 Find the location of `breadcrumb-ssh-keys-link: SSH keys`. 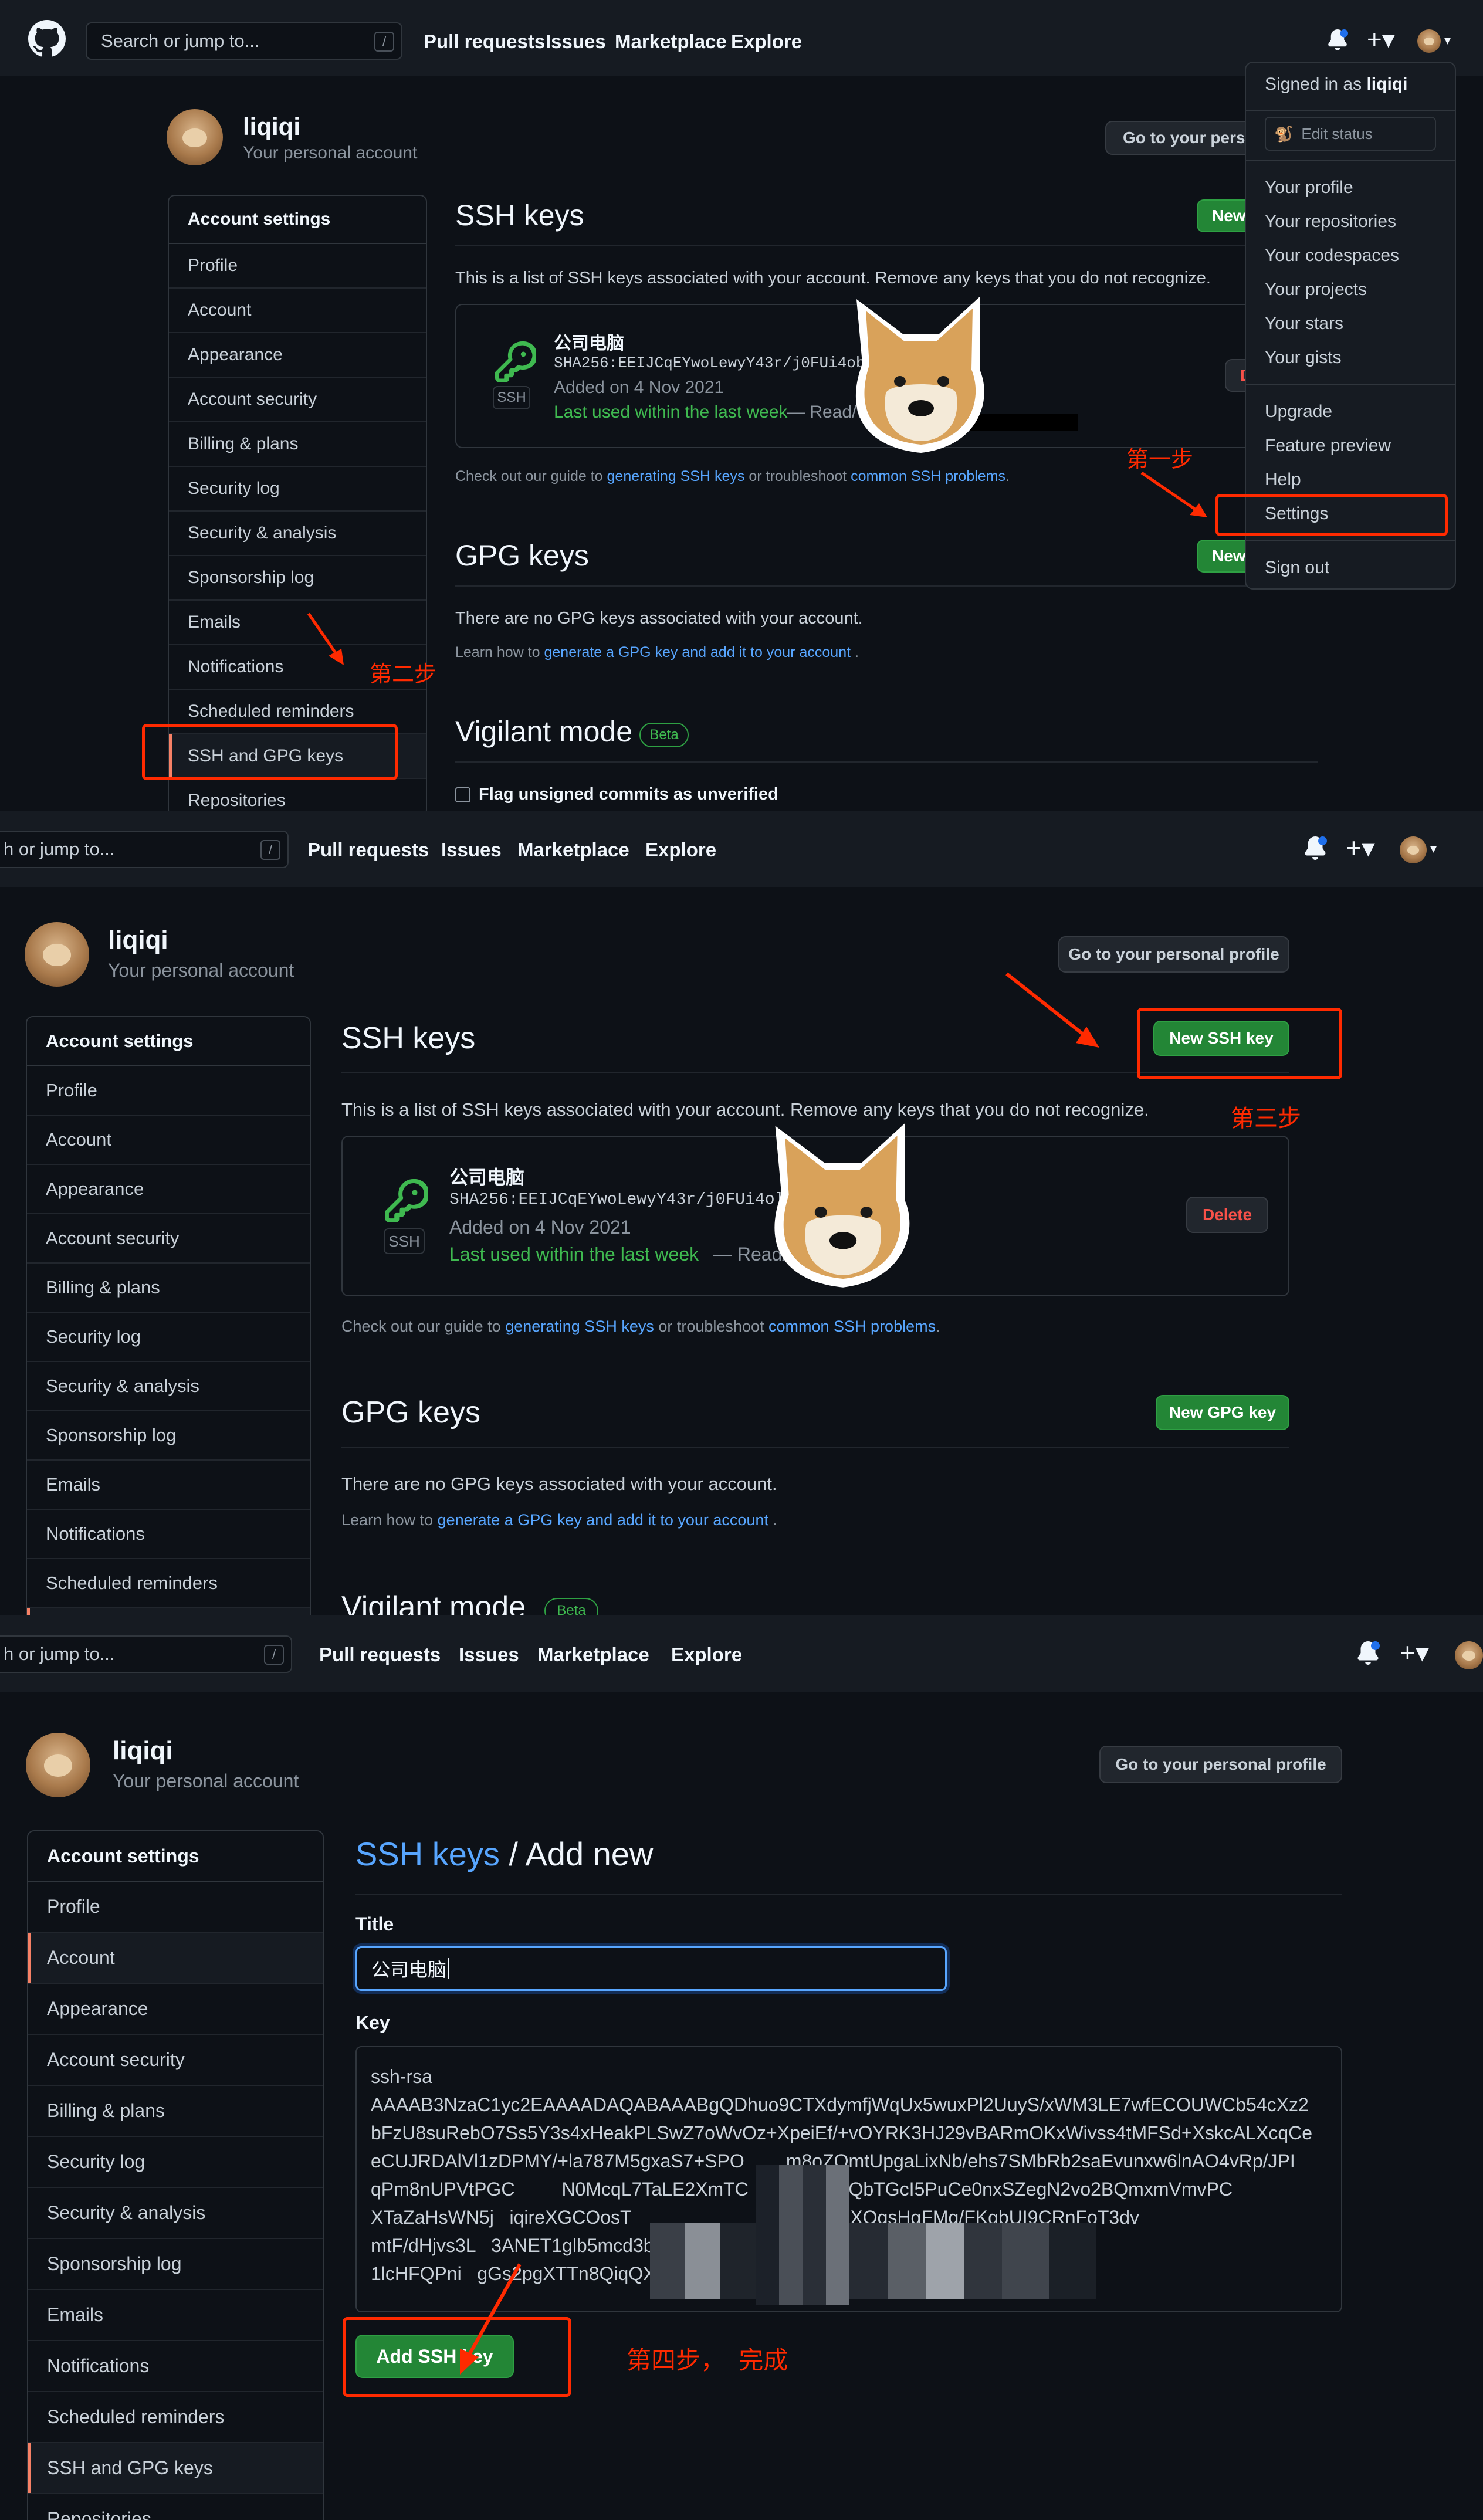

breadcrumb-ssh-keys-link: SSH keys is located at coordinates (427, 1853).